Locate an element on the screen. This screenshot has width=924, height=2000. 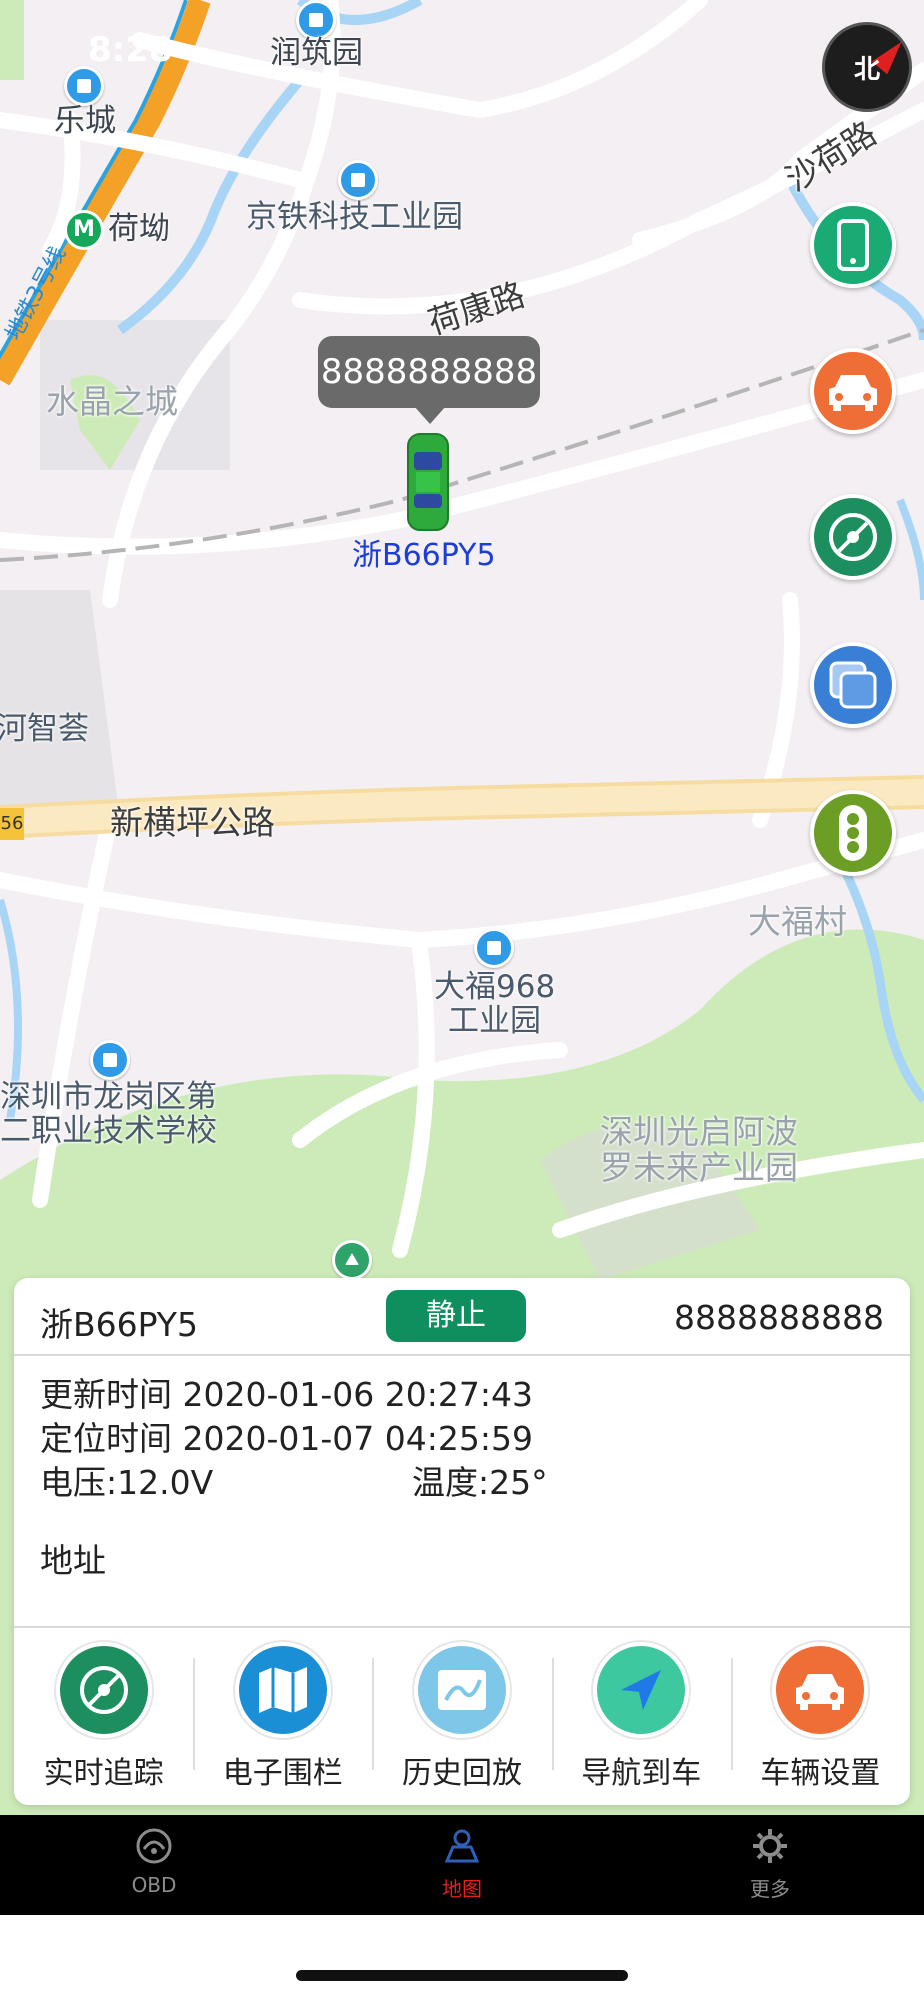
park-pin-icon is located at coordinates (352, 1260).